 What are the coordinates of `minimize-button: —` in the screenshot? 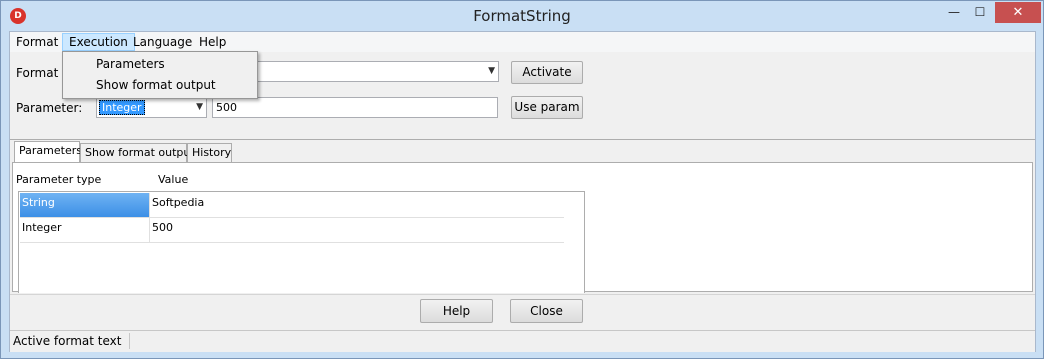 It's located at (954, 12).